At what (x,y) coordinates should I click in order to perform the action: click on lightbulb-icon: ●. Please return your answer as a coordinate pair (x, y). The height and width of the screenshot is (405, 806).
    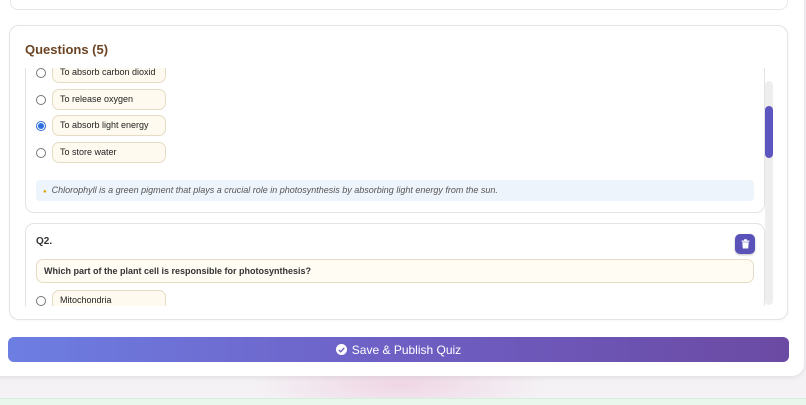
    Looking at the image, I should click on (45, 192).